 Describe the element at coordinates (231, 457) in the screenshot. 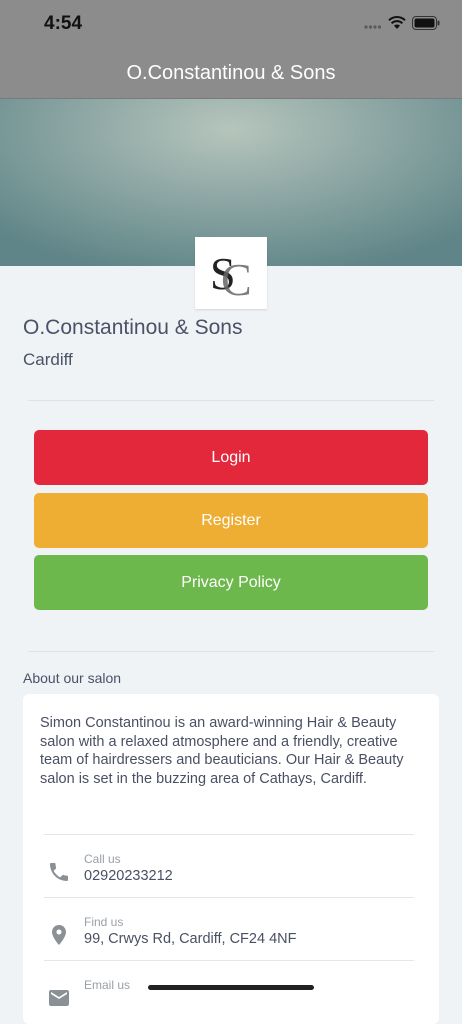

I see `login-button: Login` at that location.